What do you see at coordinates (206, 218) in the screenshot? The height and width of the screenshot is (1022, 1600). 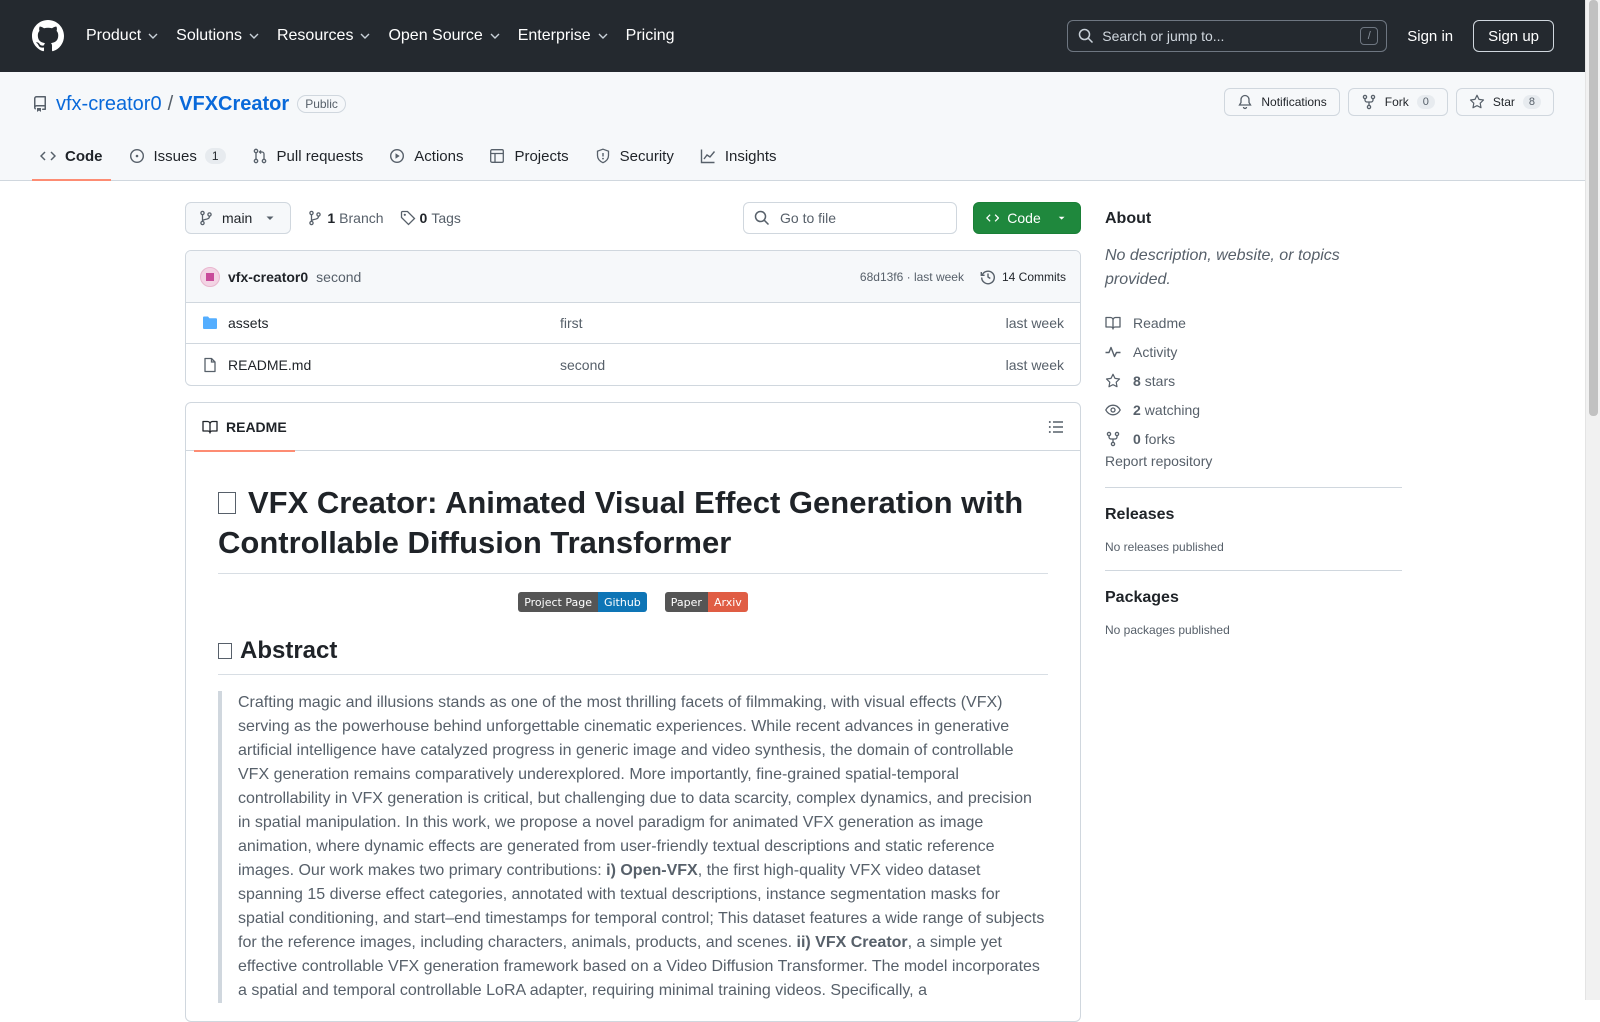 I see `git-branch-icon` at bounding box center [206, 218].